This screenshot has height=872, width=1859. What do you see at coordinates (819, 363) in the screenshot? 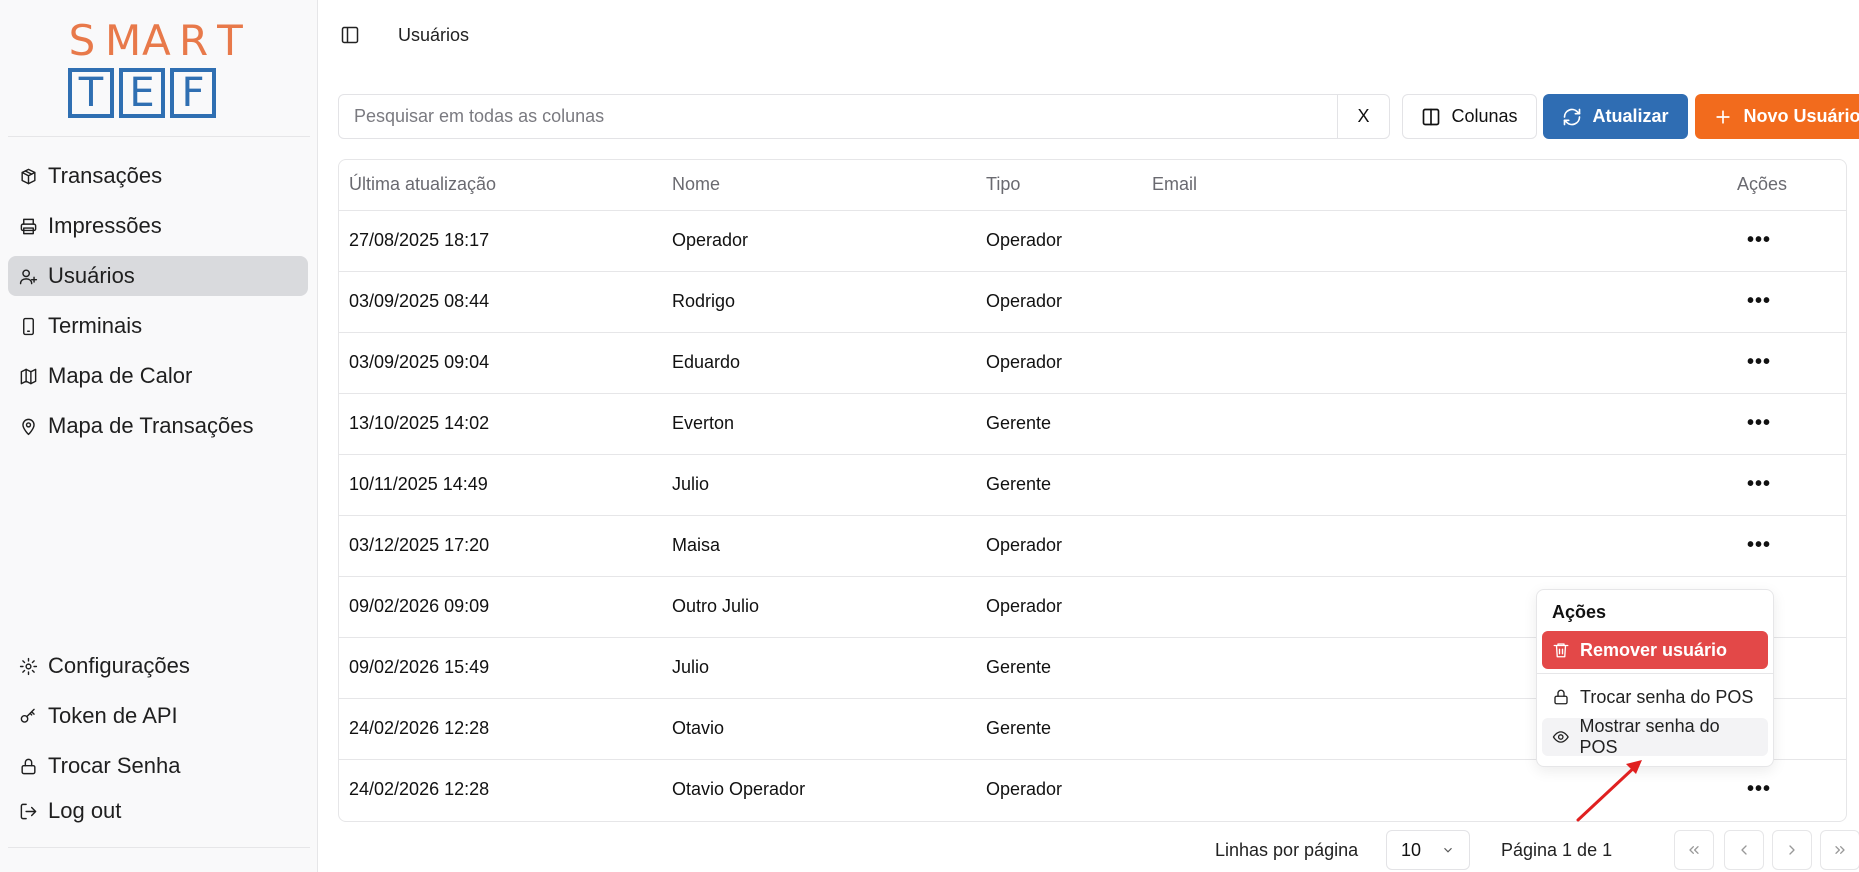
I see `cell-nome: Eduardo` at bounding box center [819, 363].